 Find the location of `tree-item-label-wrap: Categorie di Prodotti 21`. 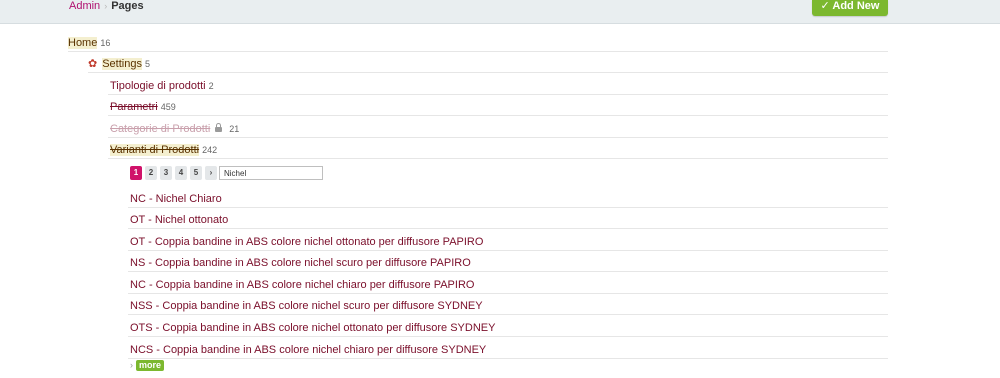

tree-item-label-wrap: Categorie di Prodotti 21 is located at coordinates (174, 129).